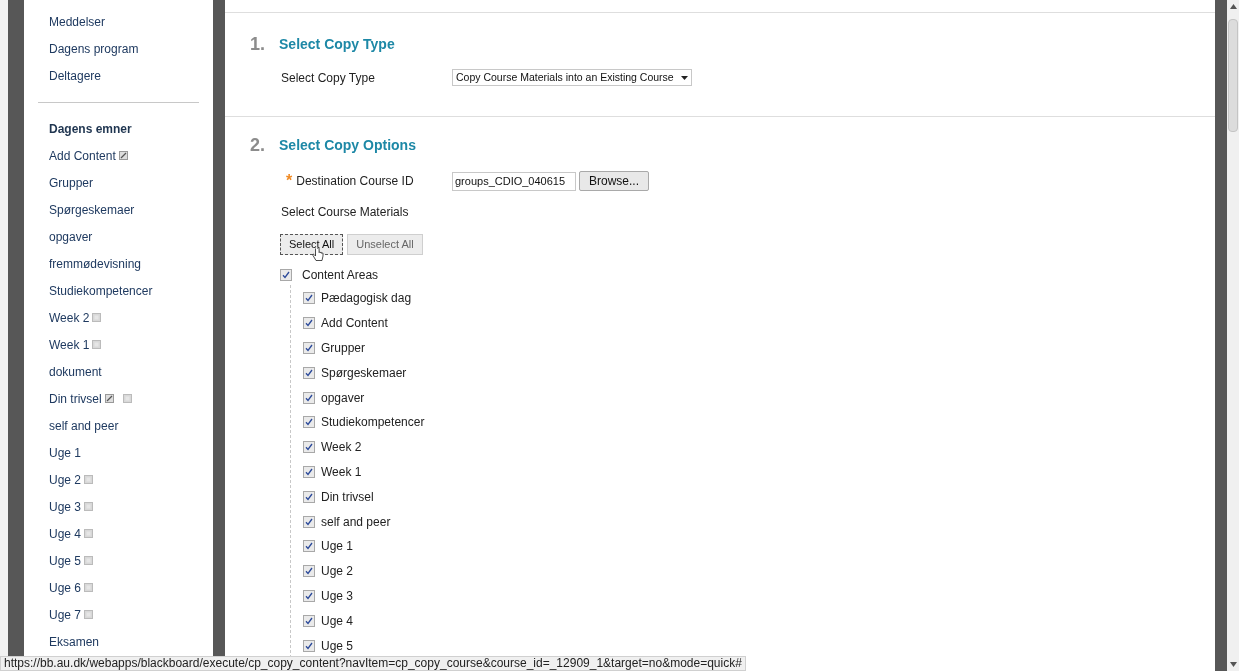 The width and height of the screenshot is (1239, 671). What do you see at coordinates (356, 522) in the screenshot?
I see `tree-item-label: self and peer` at bounding box center [356, 522].